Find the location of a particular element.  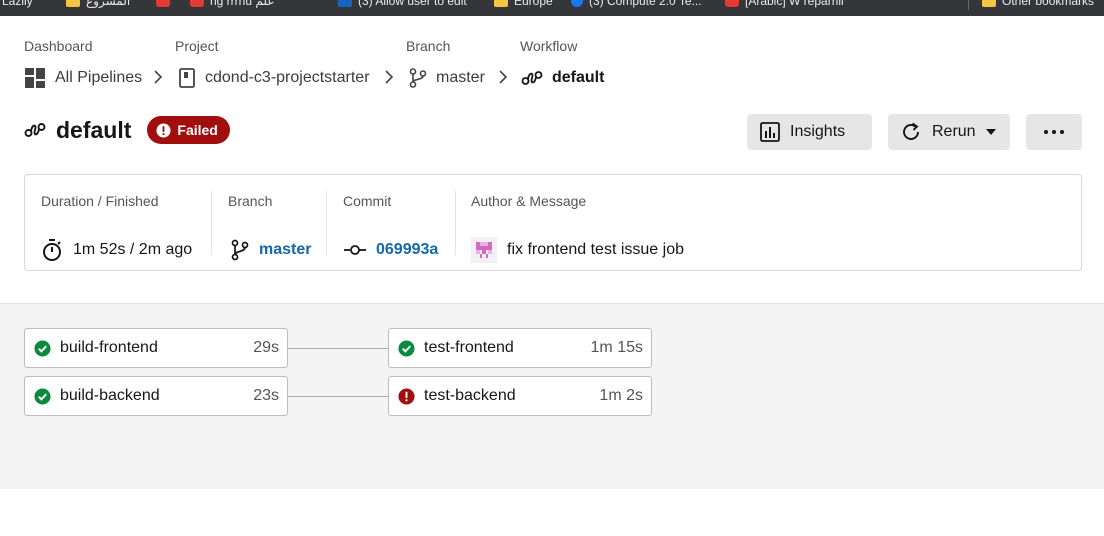

job-duration: 1m 2s is located at coordinates (621, 395).